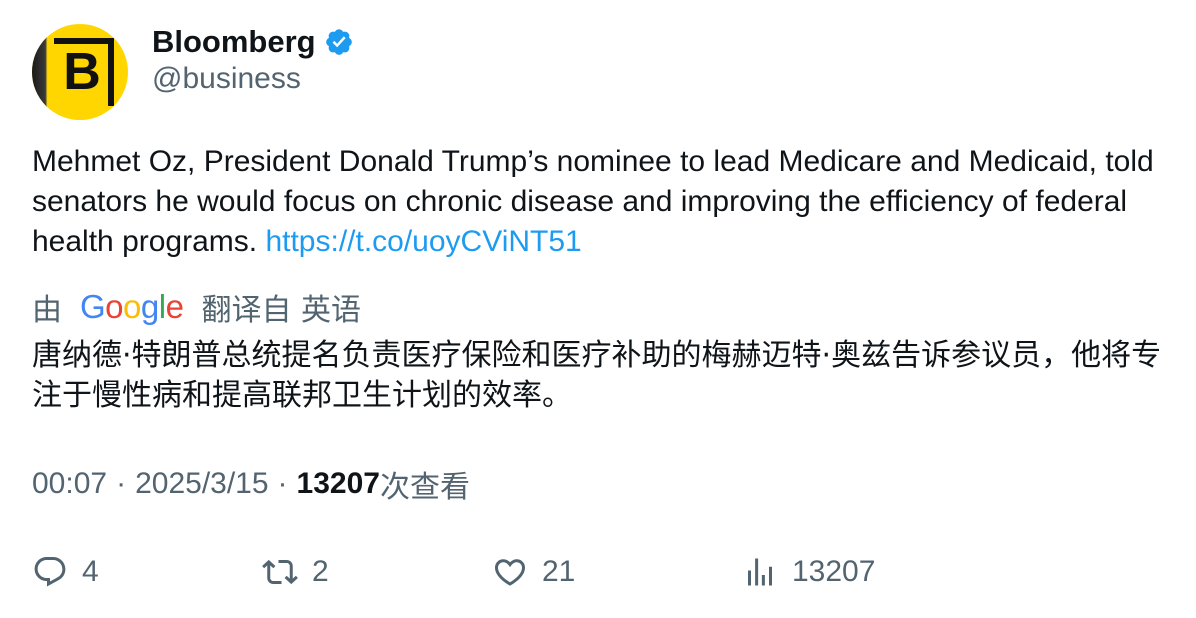 This screenshot has height=618, width=1196. I want to click on tweet-time: 00:07, so click(69, 484).